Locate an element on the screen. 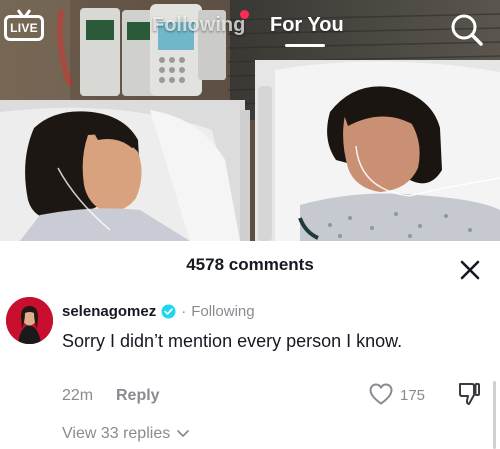  close-icon is located at coordinates (470, 270).